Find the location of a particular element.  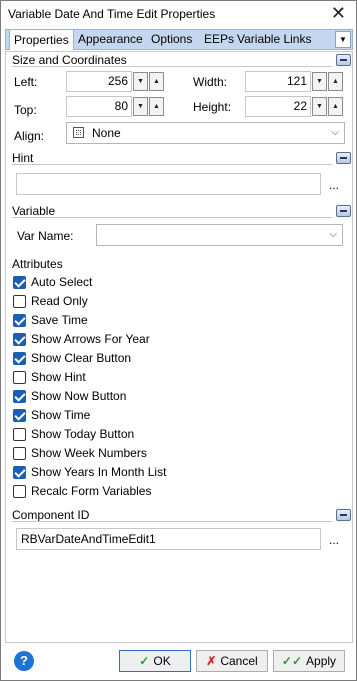

double-check-icon: ✓✓ is located at coordinates (292, 661).